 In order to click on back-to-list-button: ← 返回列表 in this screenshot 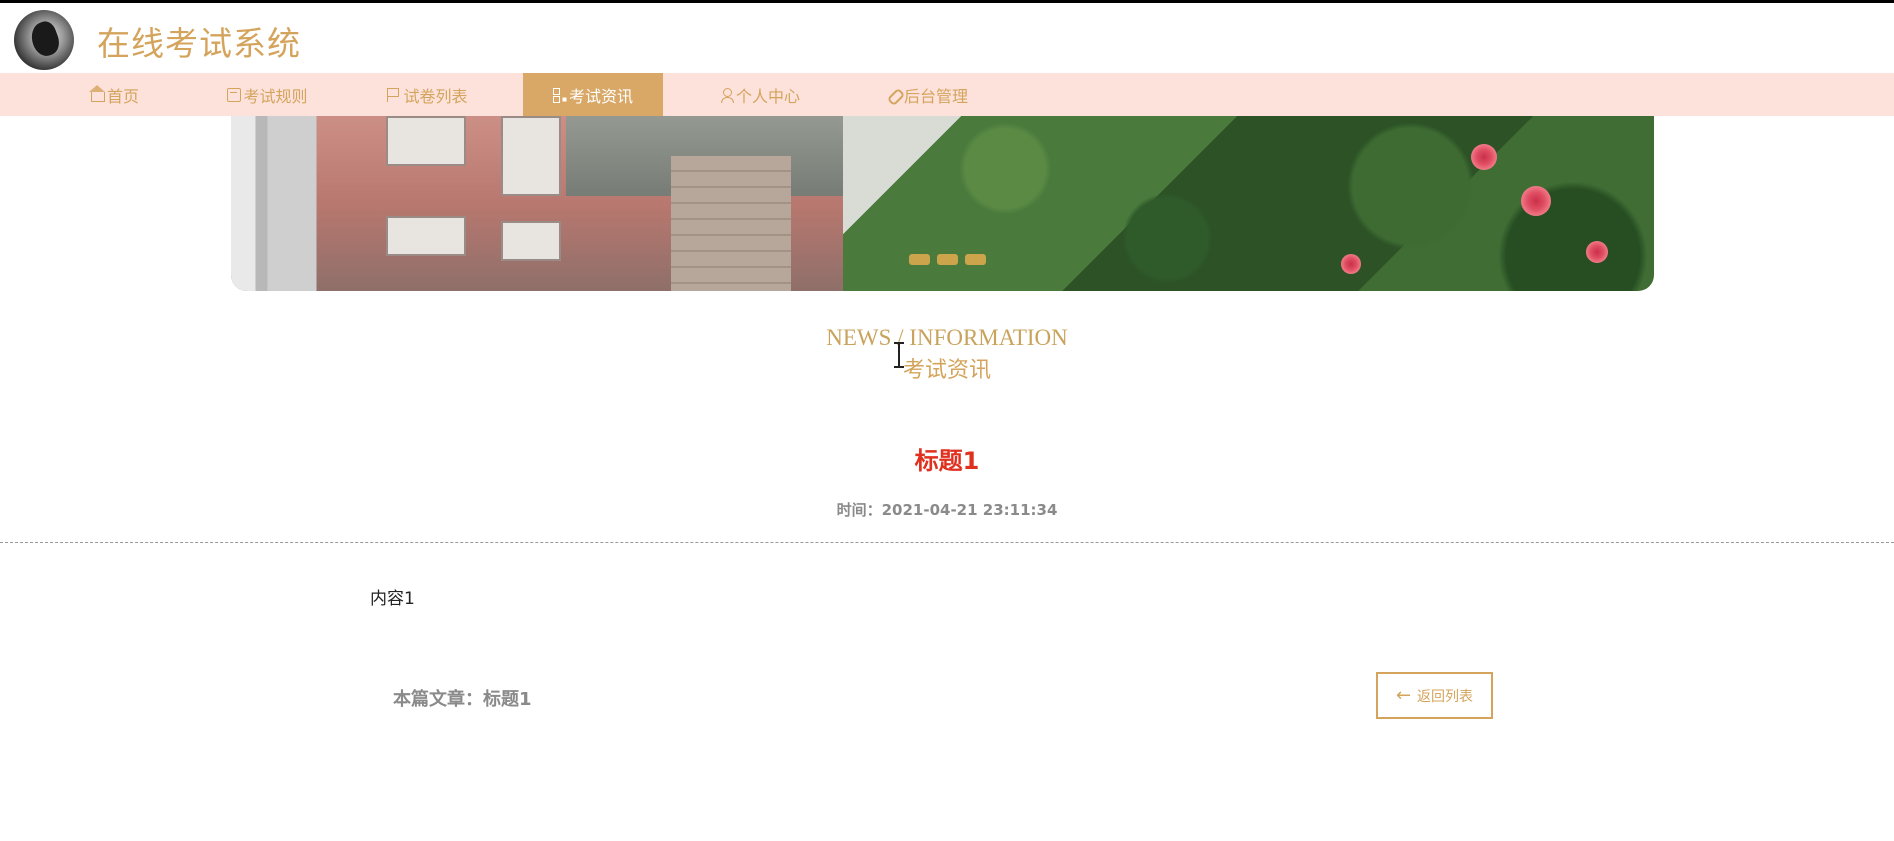, I will do `click(1434, 695)`.